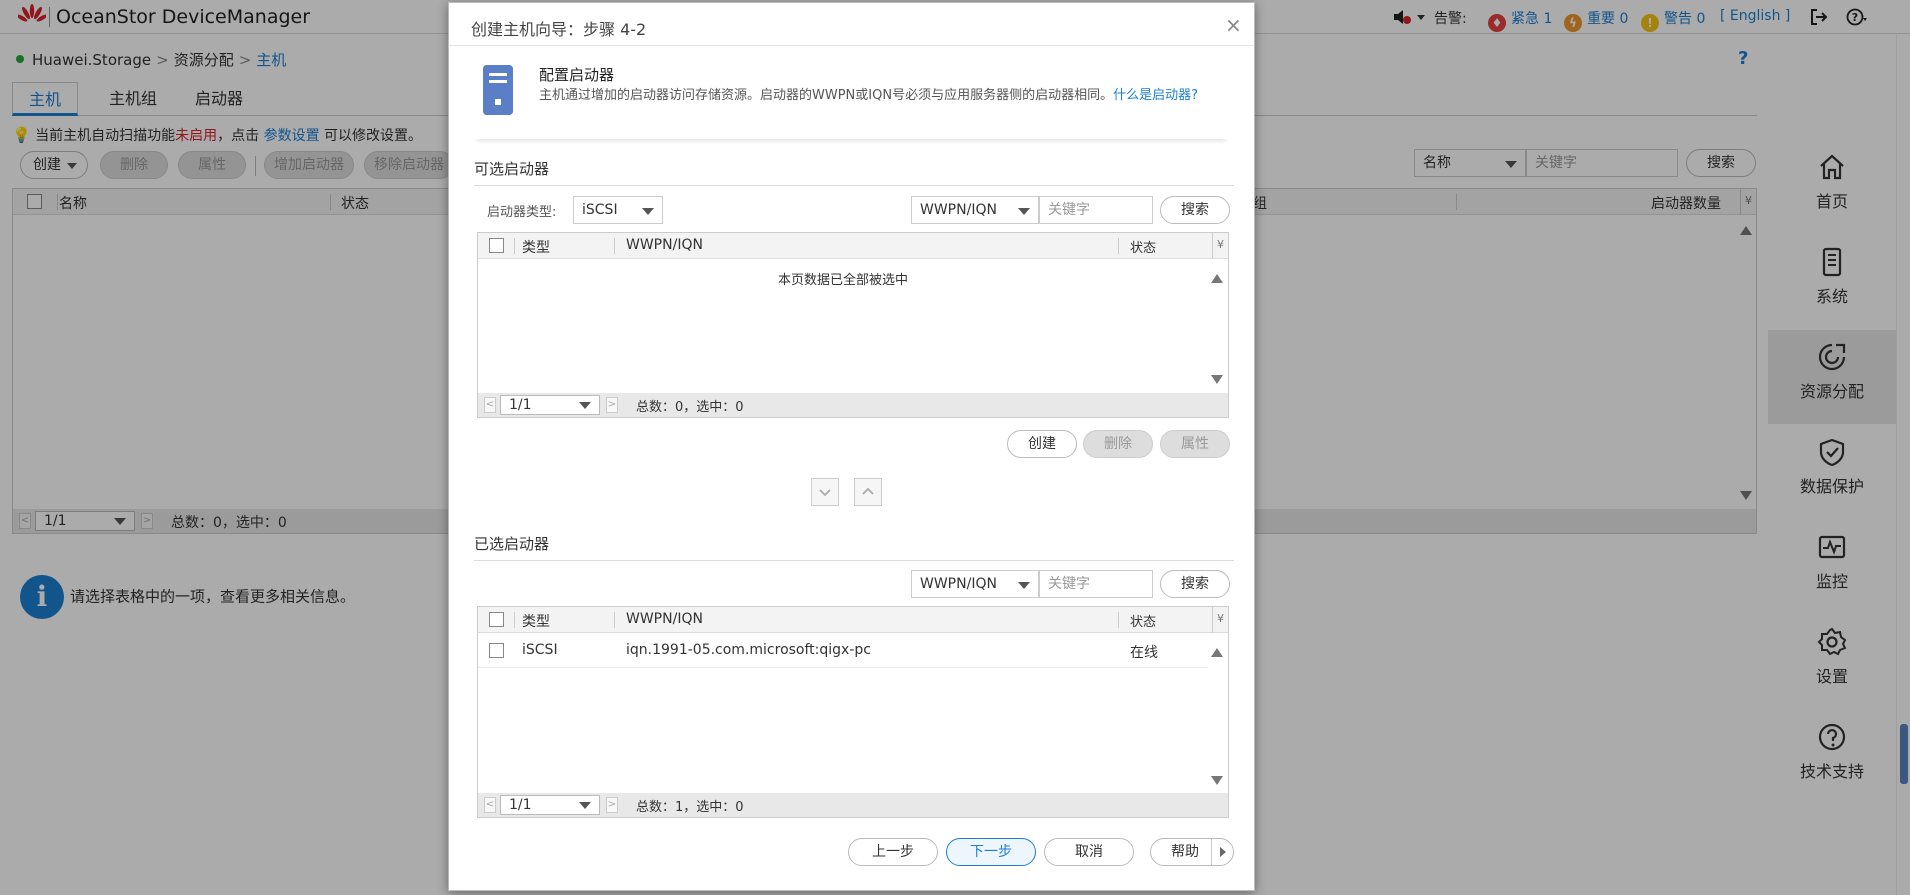 The width and height of the screenshot is (1910, 895). What do you see at coordinates (496, 650) in the screenshot?
I see `row-checkbox` at bounding box center [496, 650].